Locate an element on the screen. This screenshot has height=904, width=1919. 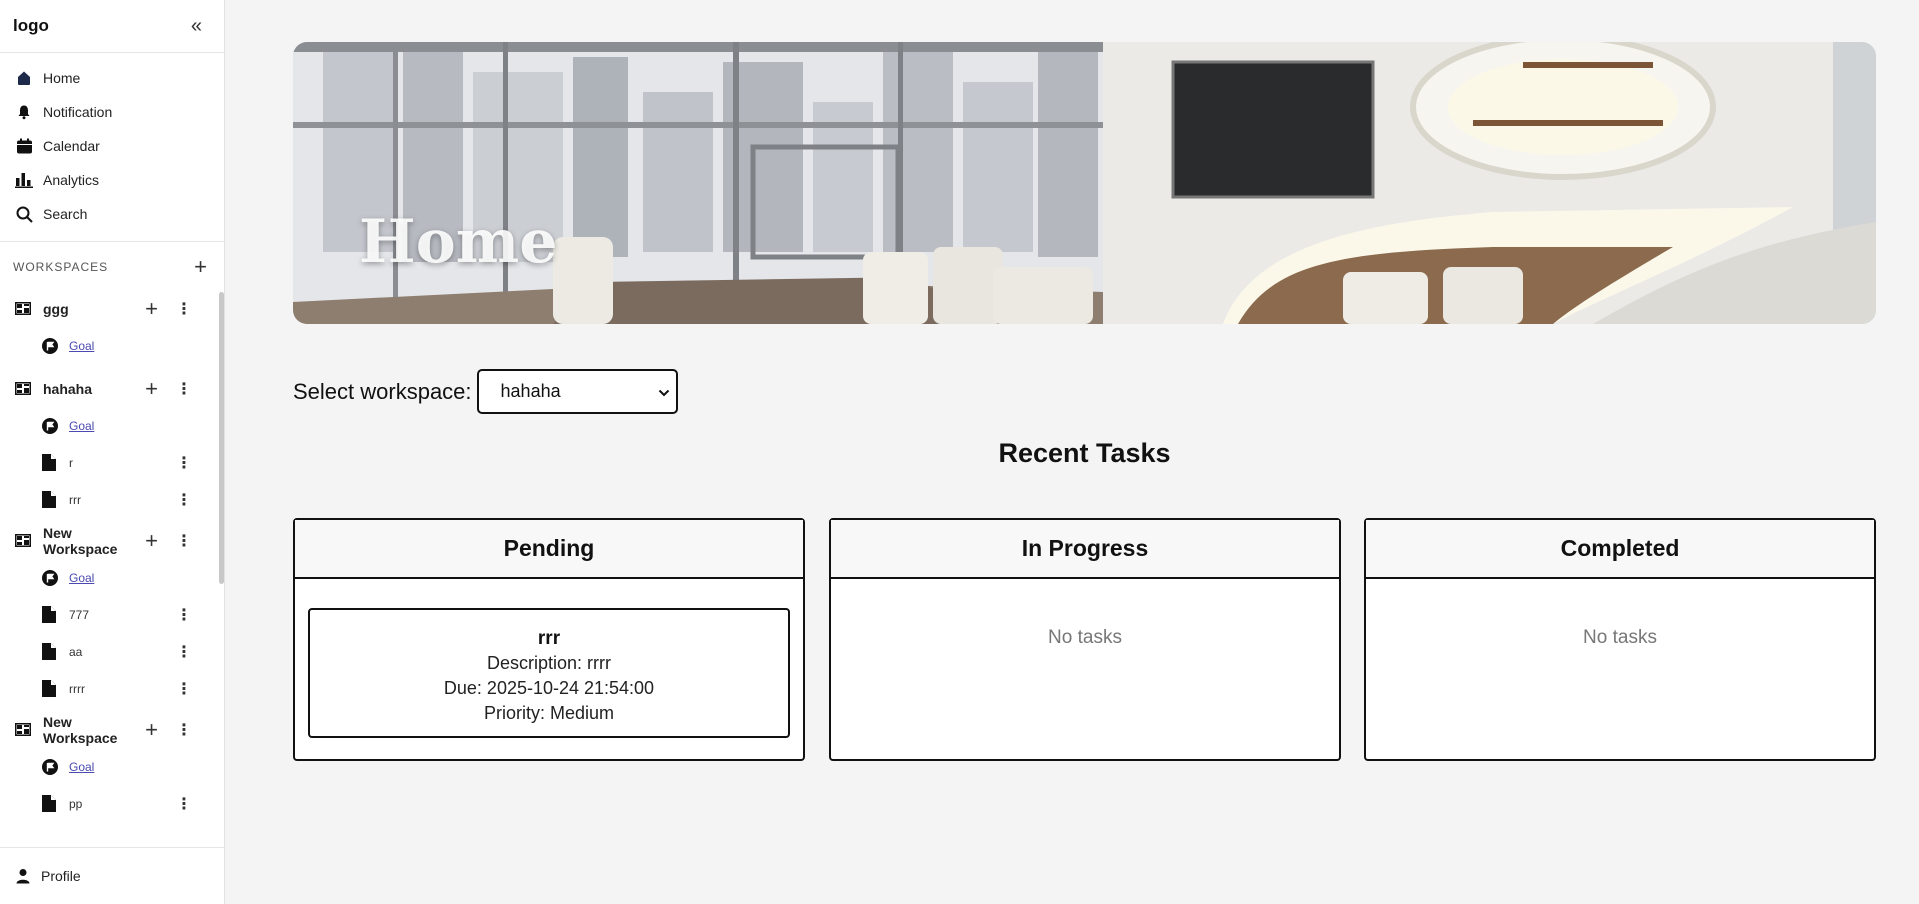
in-progress-column: In Progress No tasks is located at coordinates (1085, 639).